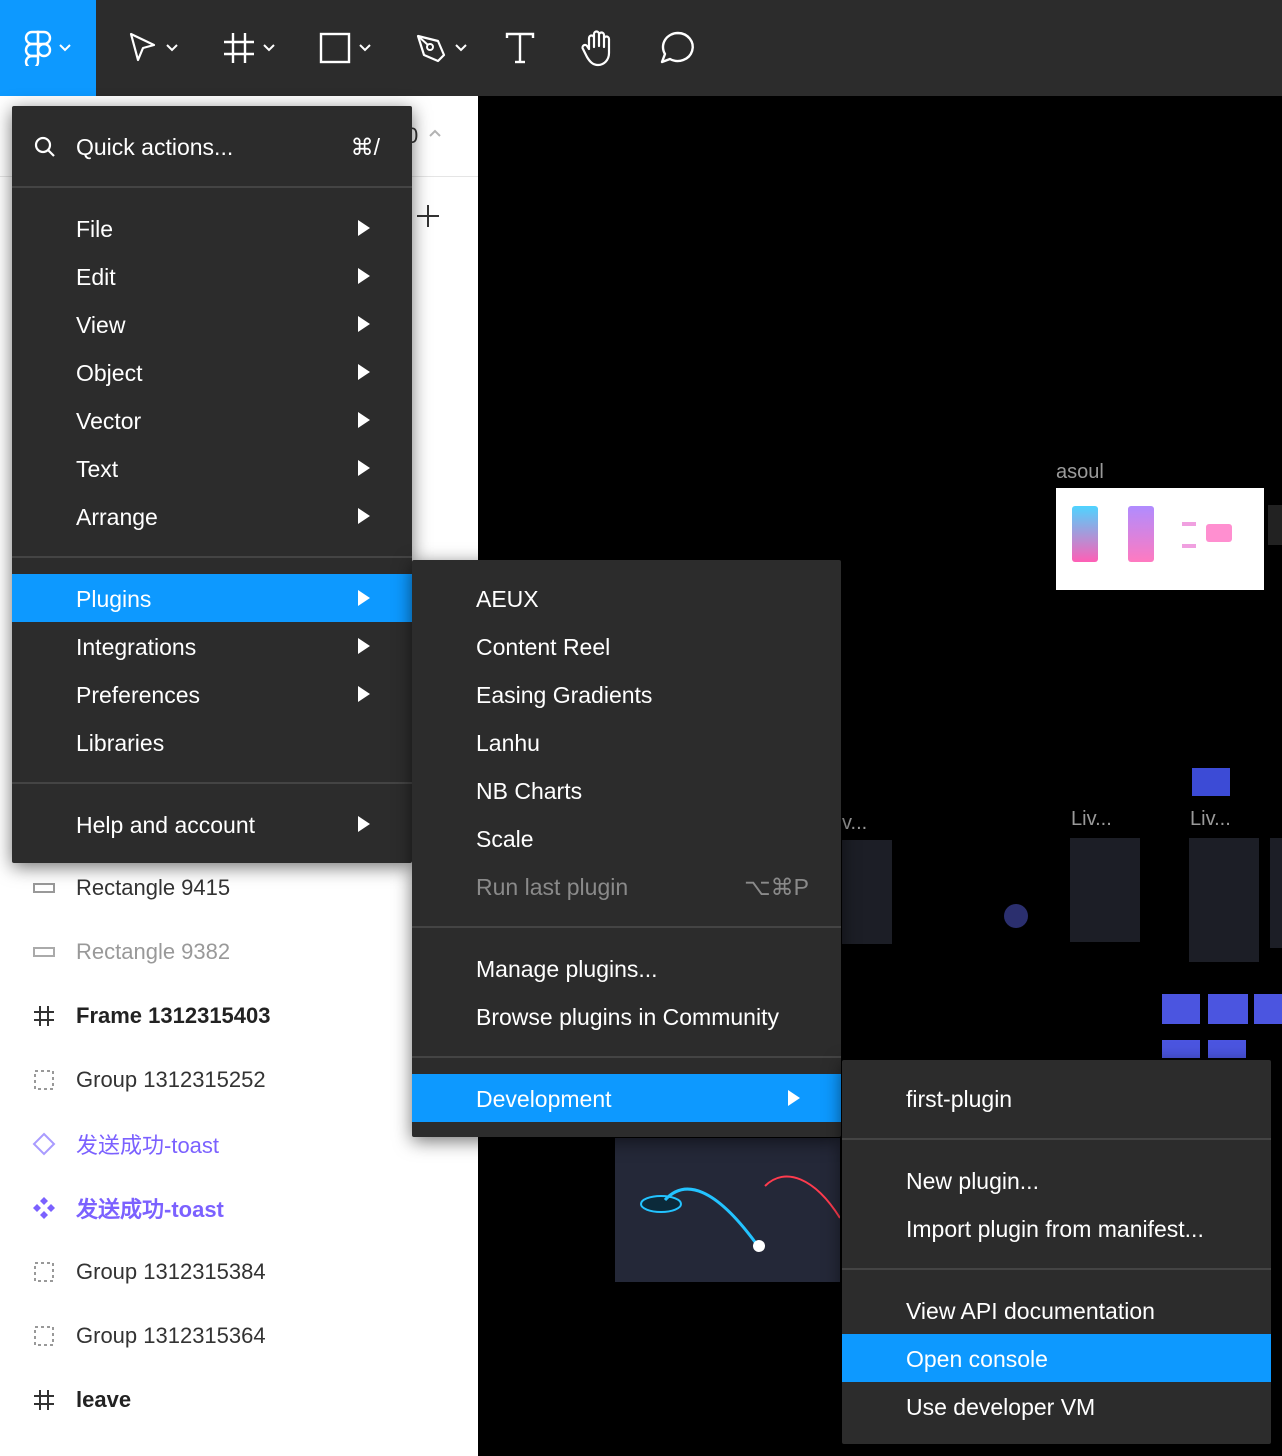  What do you see at coordinates (626, 742) in the screenshot?
I see `plugin-item: Lanhu` at bounding box center [626, 742].